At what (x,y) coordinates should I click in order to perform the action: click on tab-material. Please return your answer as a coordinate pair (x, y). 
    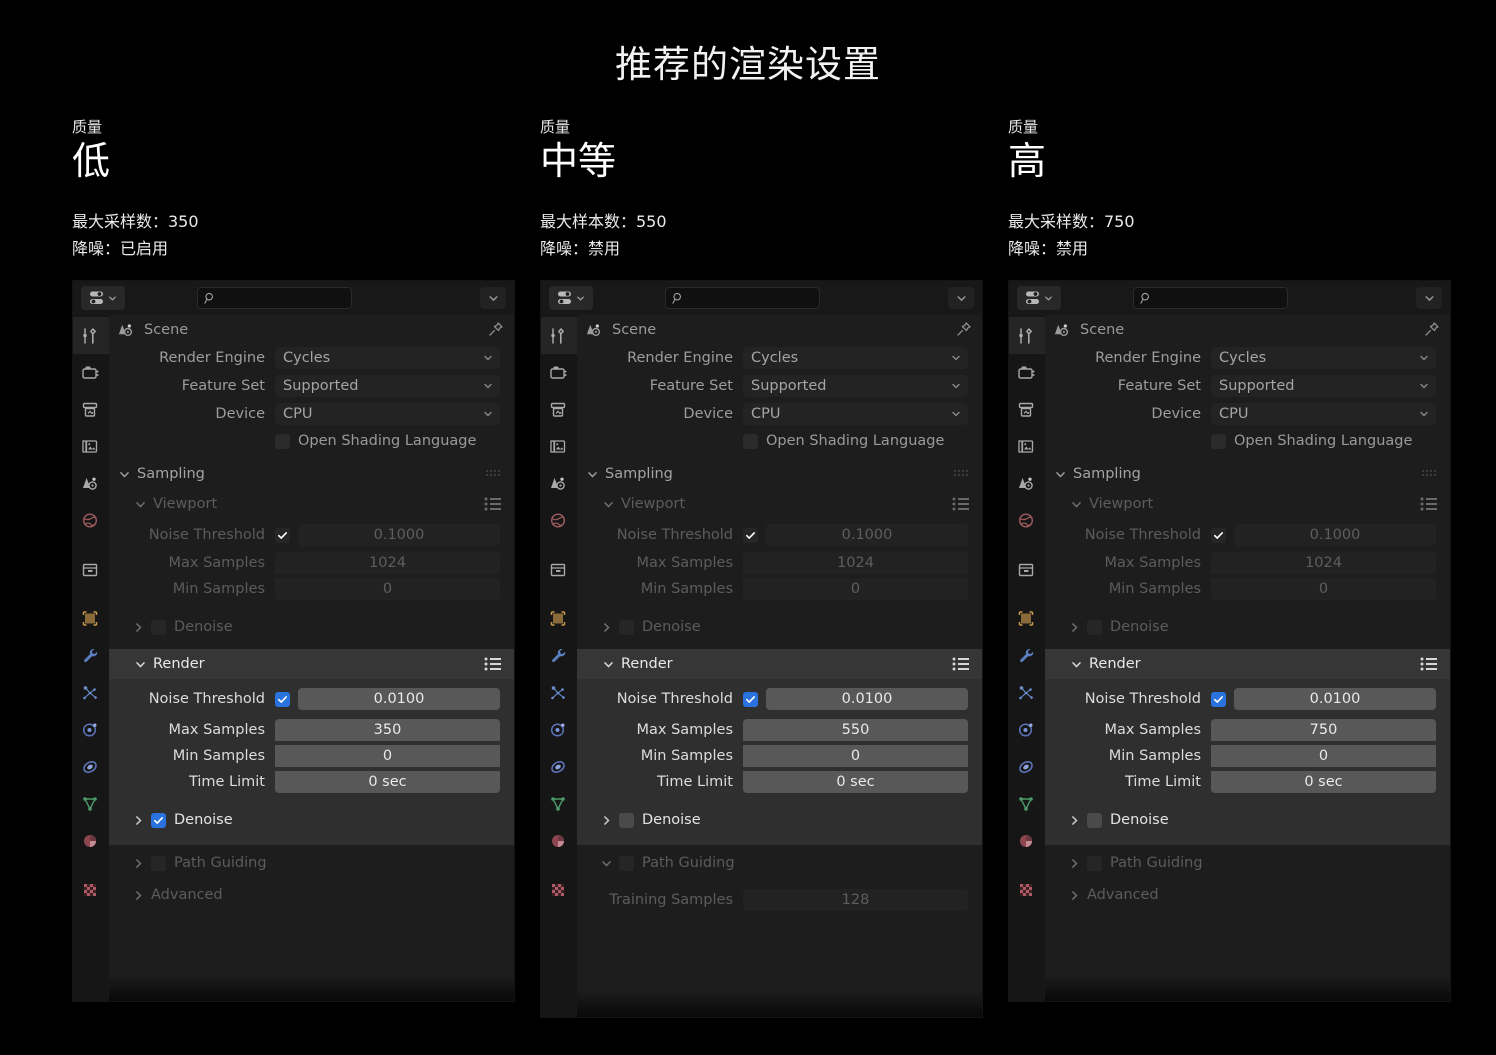
    Looking at the image, I should click on (91, 840).